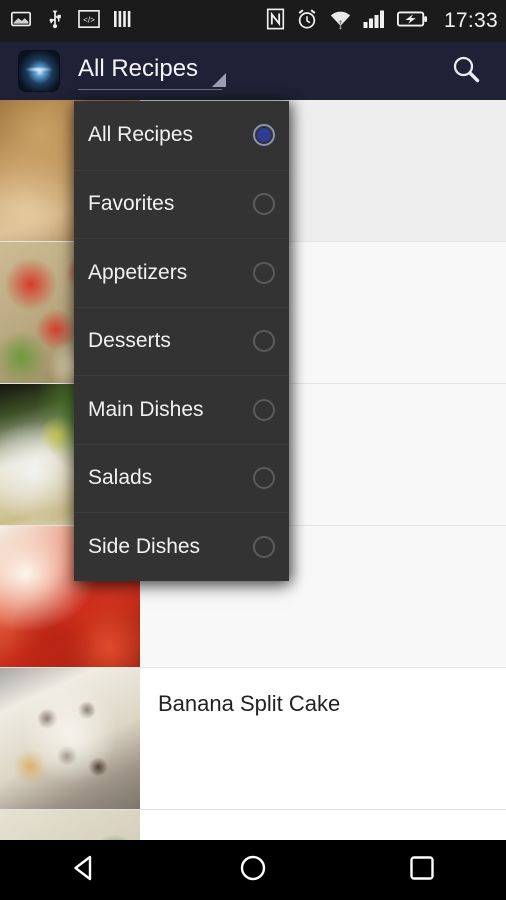 This screenshot has width=506, height=900. What do you see at coordinates (219, 80) in the screenshot?
I see `dropdown-triangle-icon` at bounding box center [219, 80].